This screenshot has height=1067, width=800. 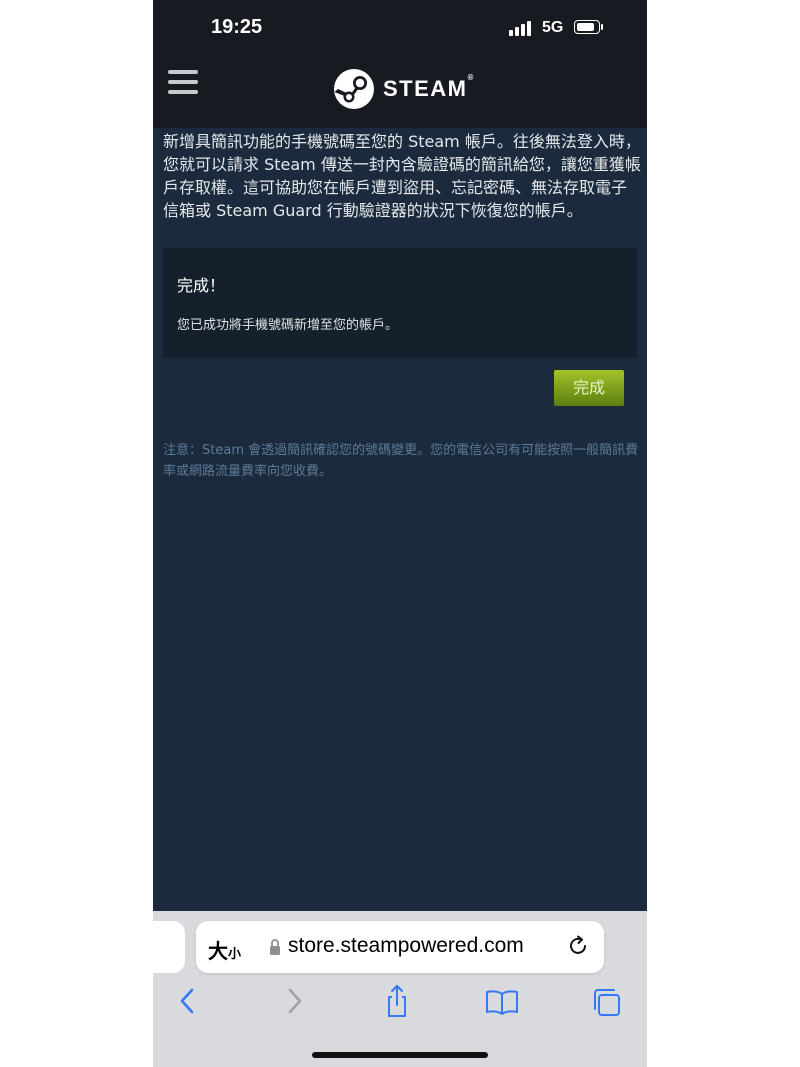 I want to click on previous-tab-preview, so click(x=169, y=947).